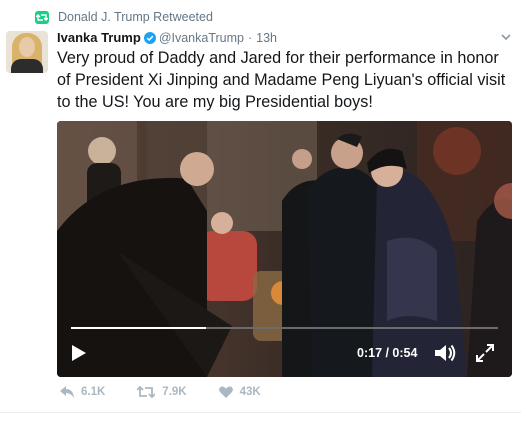 Image resolution: width=521 pixels, height=423 pixels. Describe the element at coordinates (27, 52) in the screenshot. I see `avatar` at that location.